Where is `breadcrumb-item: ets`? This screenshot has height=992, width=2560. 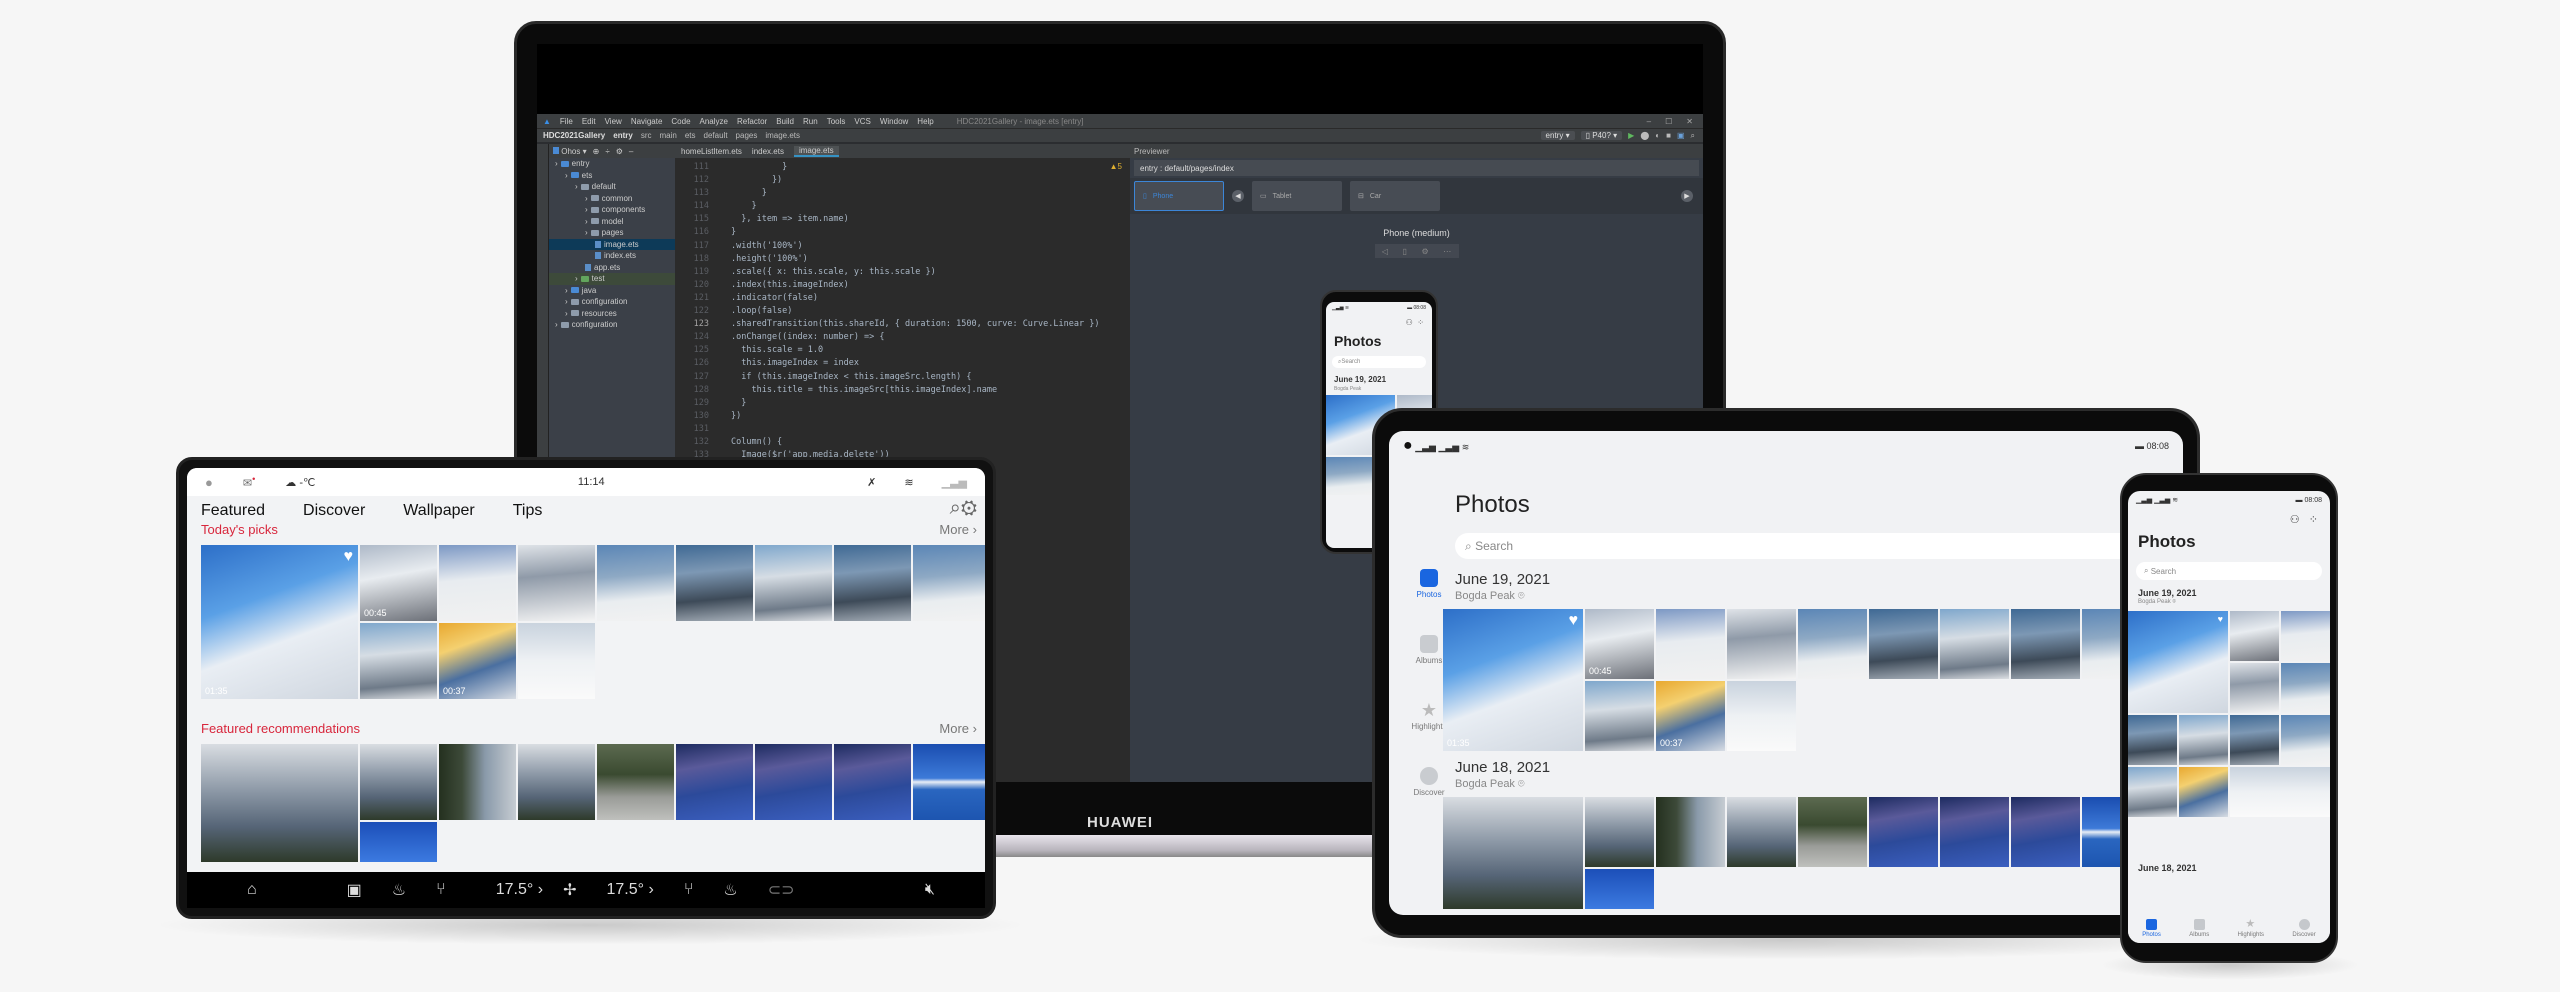 breadcrumb-item: ets is located at coordinates (690, 135).